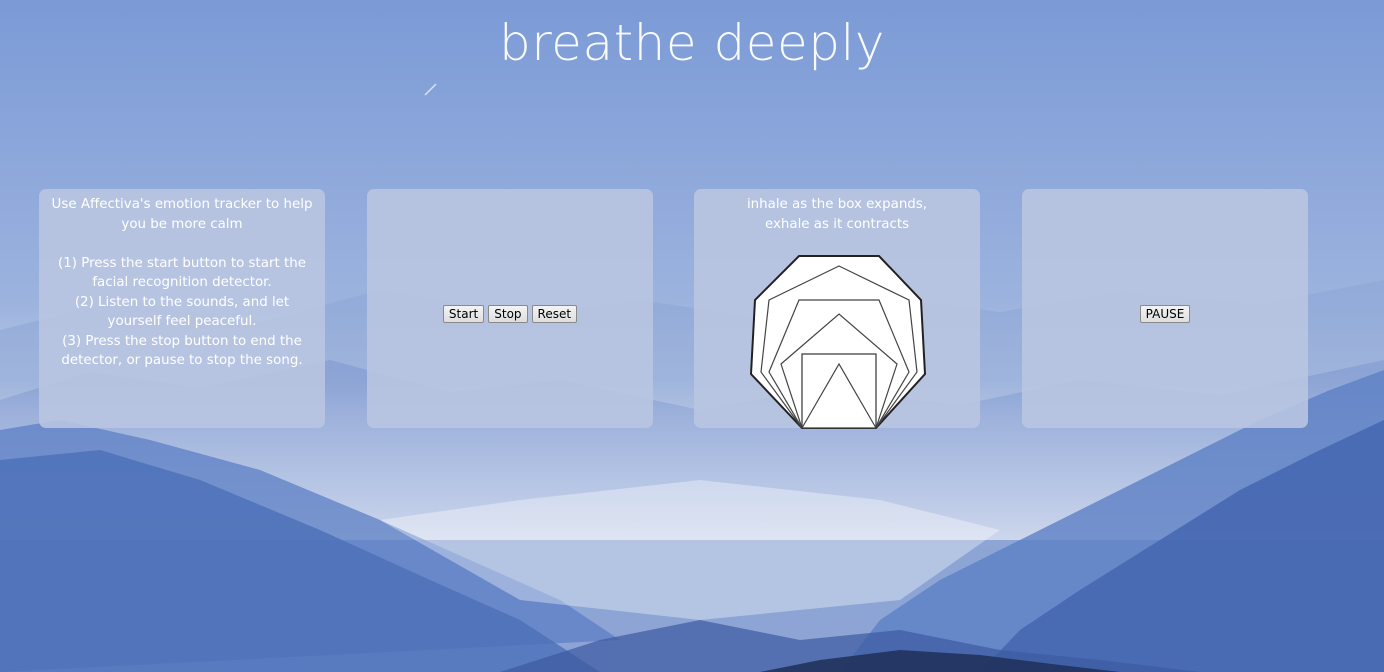  I want to click on breathing-caption-line2: exhale as it contracts, so click(837, 224).